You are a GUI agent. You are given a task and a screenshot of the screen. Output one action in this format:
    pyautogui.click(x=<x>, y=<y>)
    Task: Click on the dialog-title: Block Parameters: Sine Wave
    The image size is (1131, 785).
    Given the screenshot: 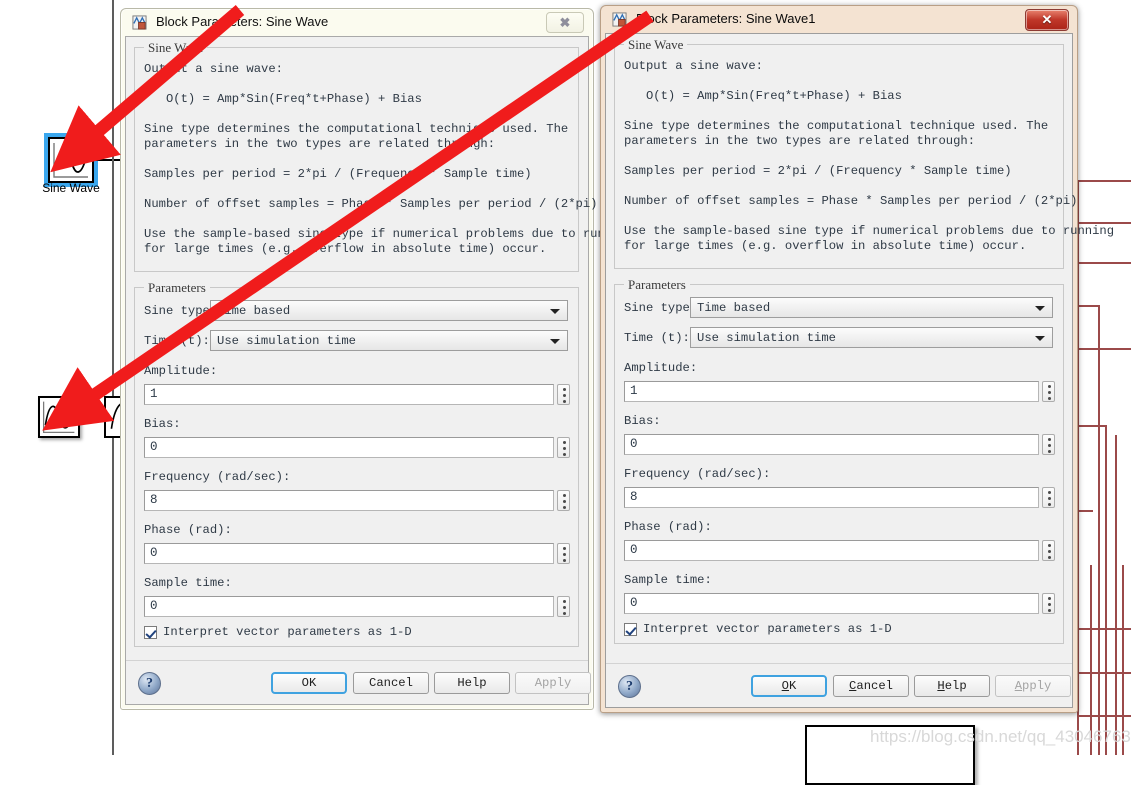 What is the action you would take?
    pyautogui.click(x=242, y=21)
    